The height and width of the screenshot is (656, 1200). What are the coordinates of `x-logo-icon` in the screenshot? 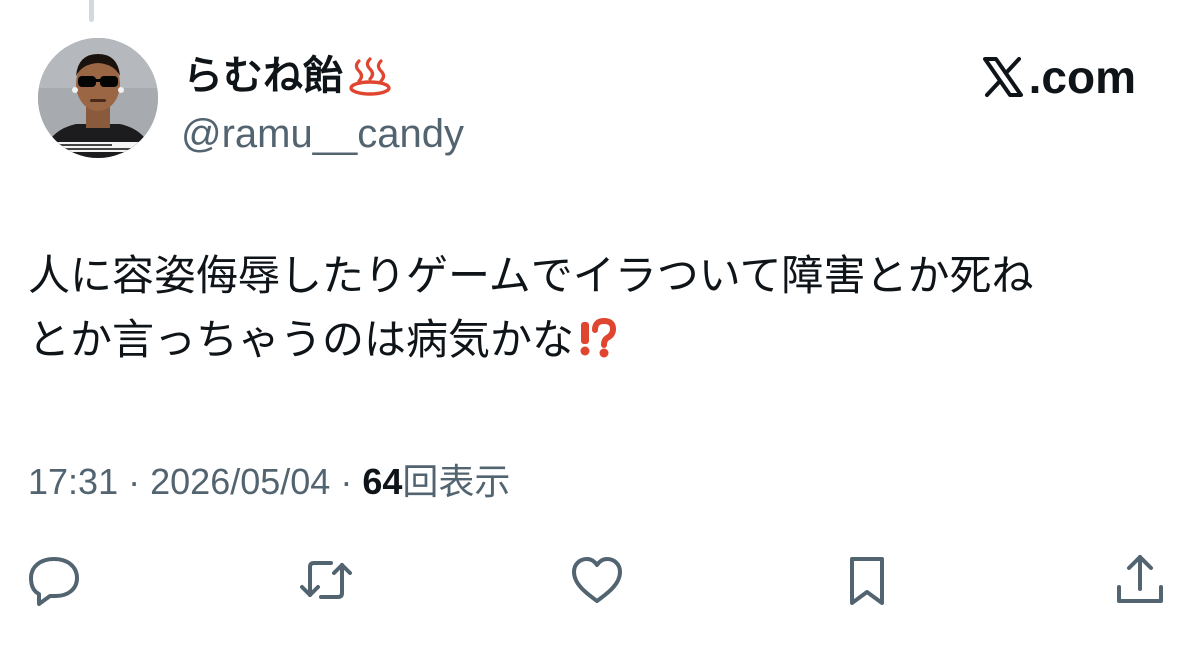 It's located at (1002, 77).